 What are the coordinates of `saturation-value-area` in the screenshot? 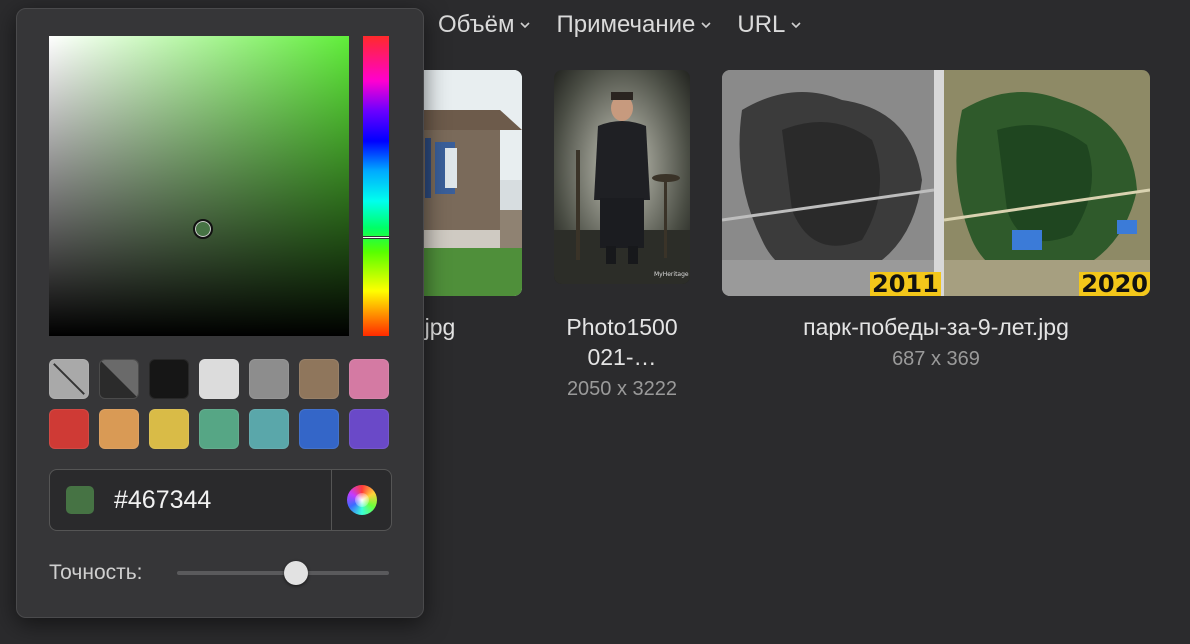 It's located at (199, 186).